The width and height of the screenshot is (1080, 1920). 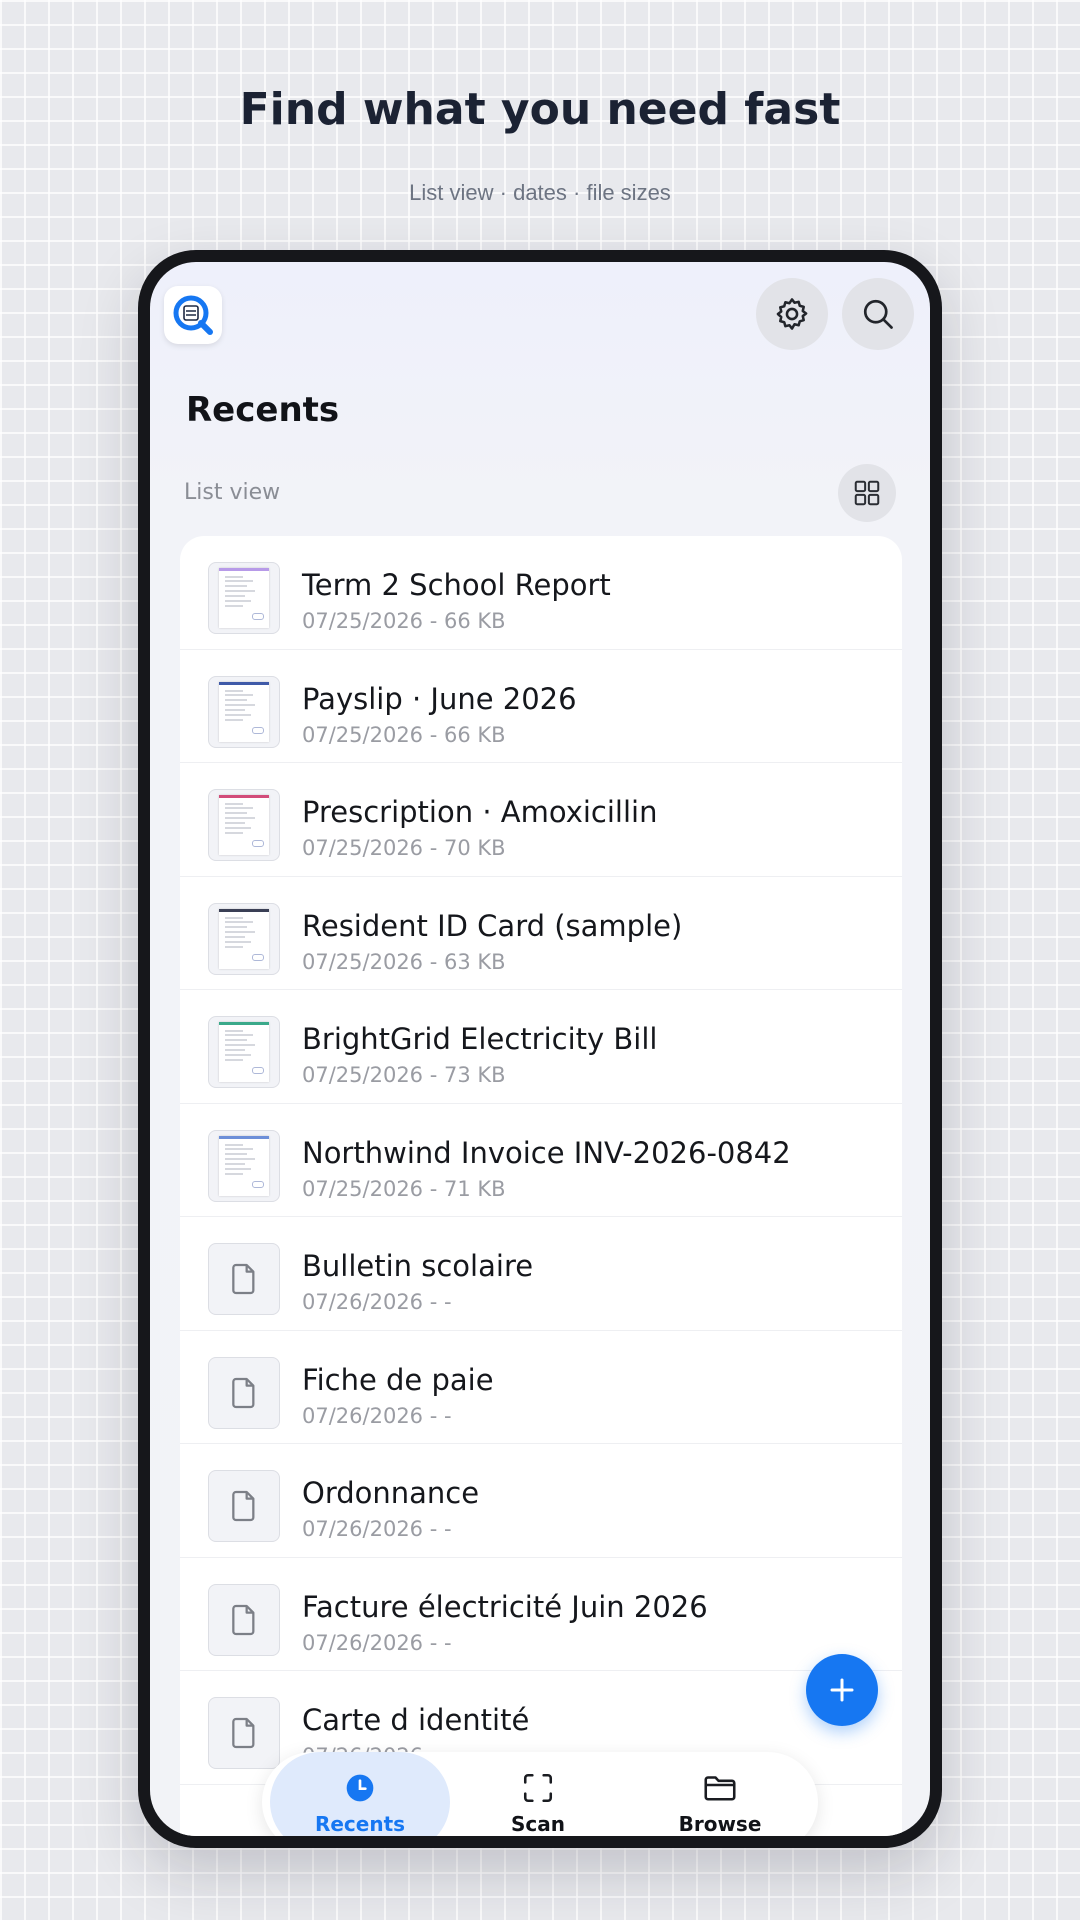 I want to click on document-title: Term 2 School Report, so click(x=456, y=585).